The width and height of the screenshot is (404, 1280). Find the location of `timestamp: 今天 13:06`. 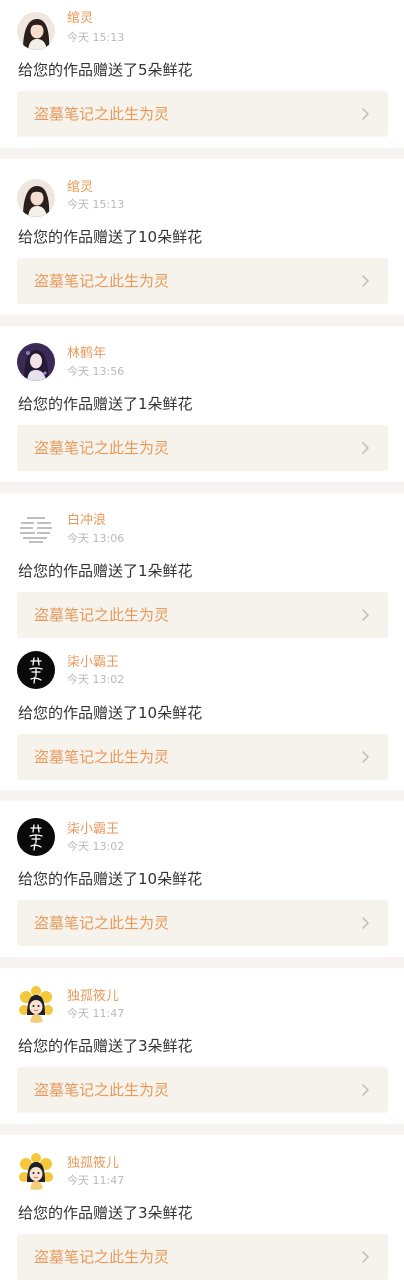

timestamp: 今天 13:06 is located at coordinates (96, 538).